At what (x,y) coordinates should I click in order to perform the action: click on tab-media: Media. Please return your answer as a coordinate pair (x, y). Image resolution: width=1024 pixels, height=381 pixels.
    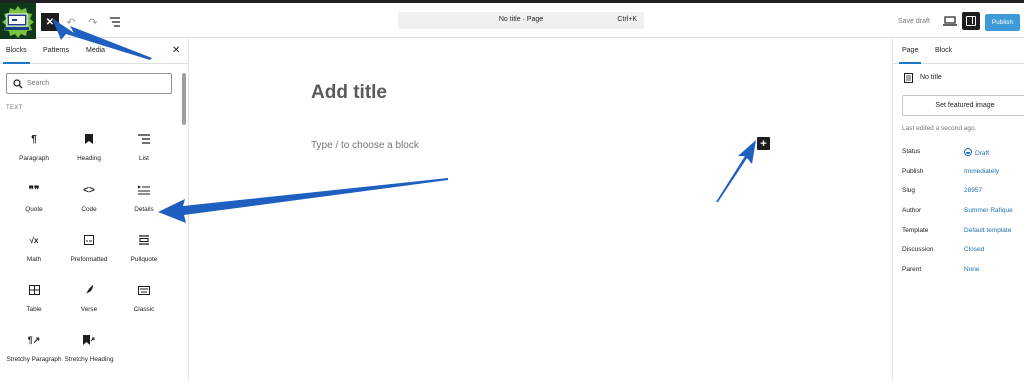
    Looking at the image, I should click on (95, 50).